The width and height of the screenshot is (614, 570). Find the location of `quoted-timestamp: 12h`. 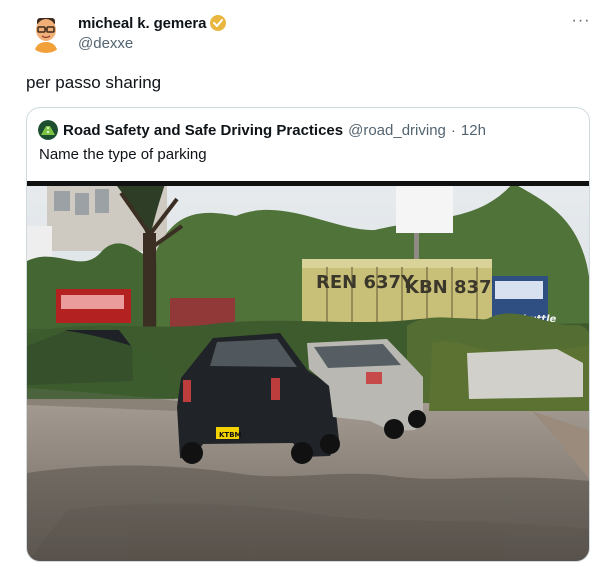

quoted-timestamp: 12h is located at coordinates (473, 130).